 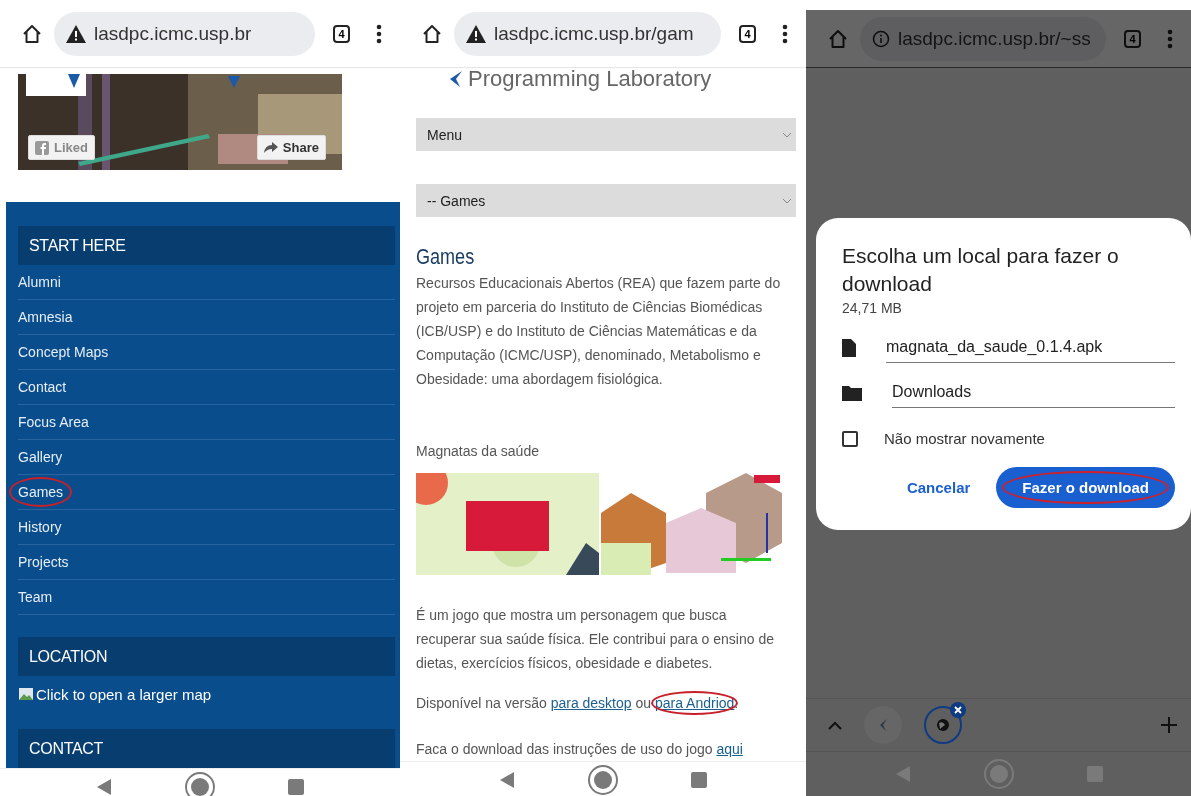 I want to click on folder-icon, so click(x=852, y=392).